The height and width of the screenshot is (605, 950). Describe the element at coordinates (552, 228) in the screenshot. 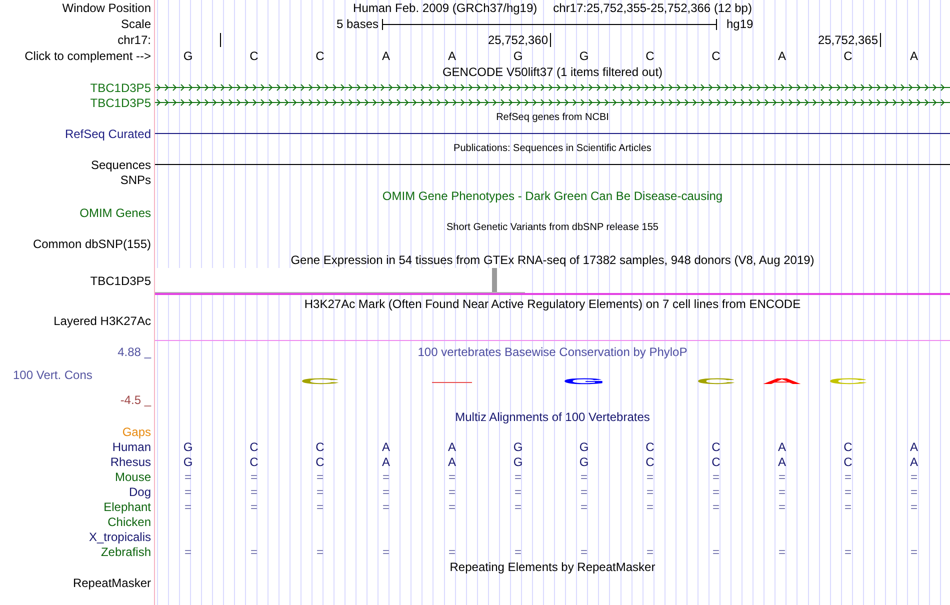

I see `track-title: Short Genetic Variants from dbSNP release 155` at that location.